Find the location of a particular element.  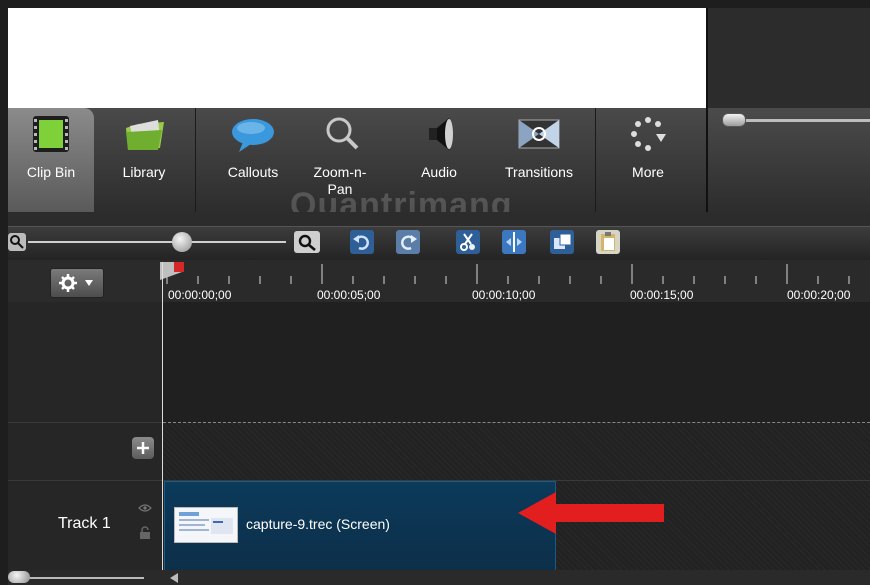

eye-icon is located at coordinates (145, 508).